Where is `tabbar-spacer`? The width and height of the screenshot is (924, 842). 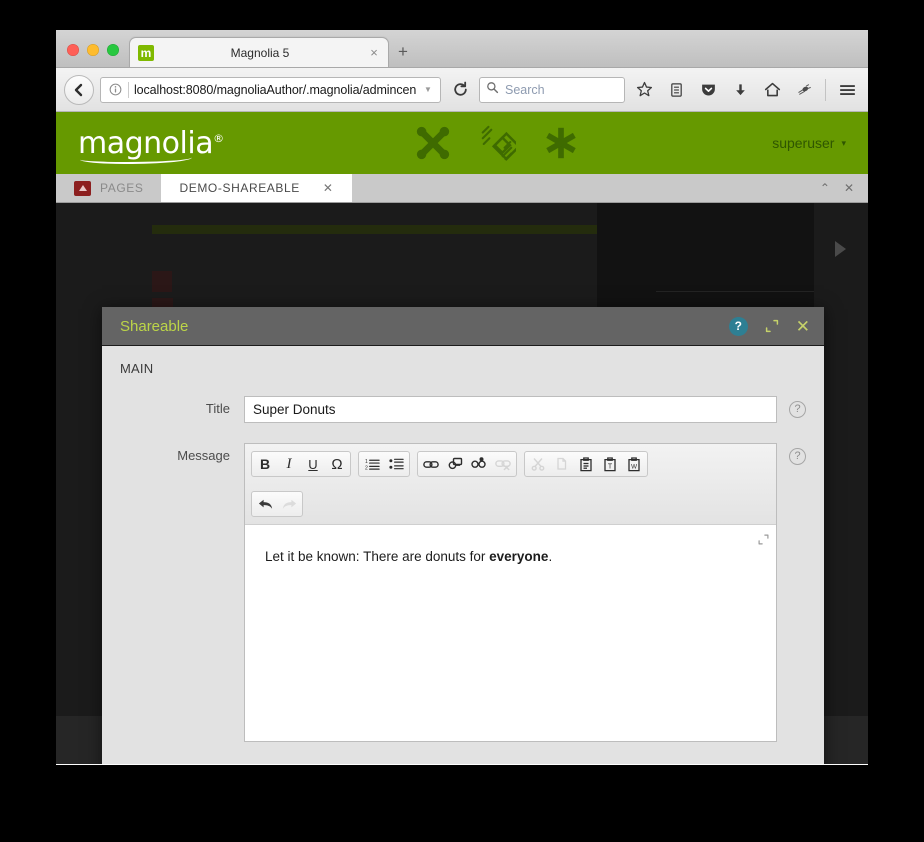 tabbar-spacer is located at coordinates (586, 188).